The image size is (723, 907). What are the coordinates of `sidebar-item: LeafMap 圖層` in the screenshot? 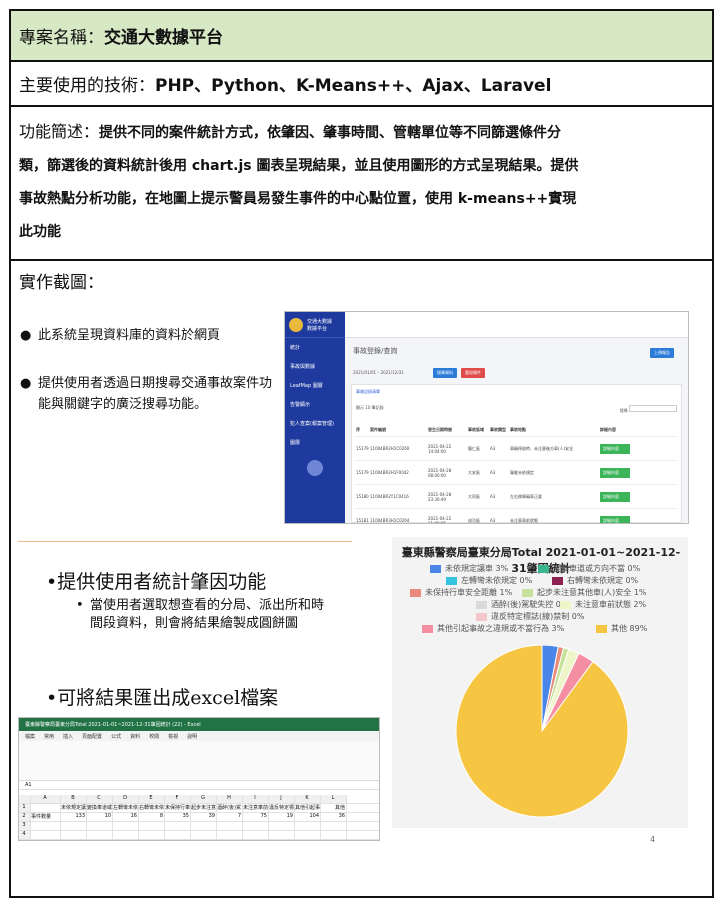 It's located at (315, 385).